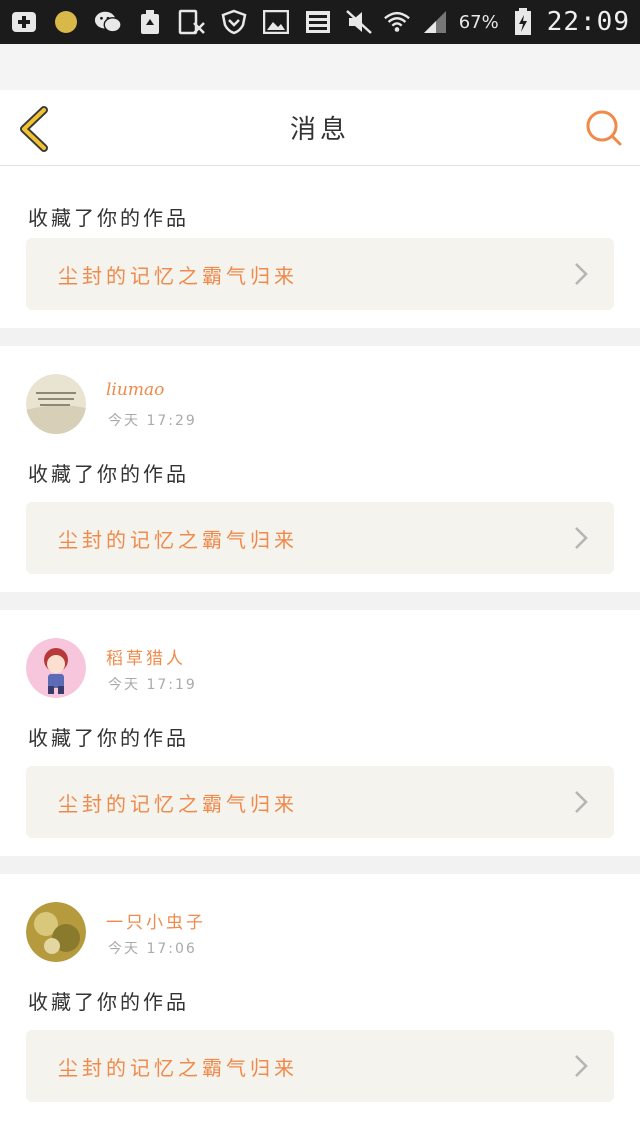 The width and height of the screenshot is (640, 1138). I want to click on back-arrow-icon, so click(34, 129).